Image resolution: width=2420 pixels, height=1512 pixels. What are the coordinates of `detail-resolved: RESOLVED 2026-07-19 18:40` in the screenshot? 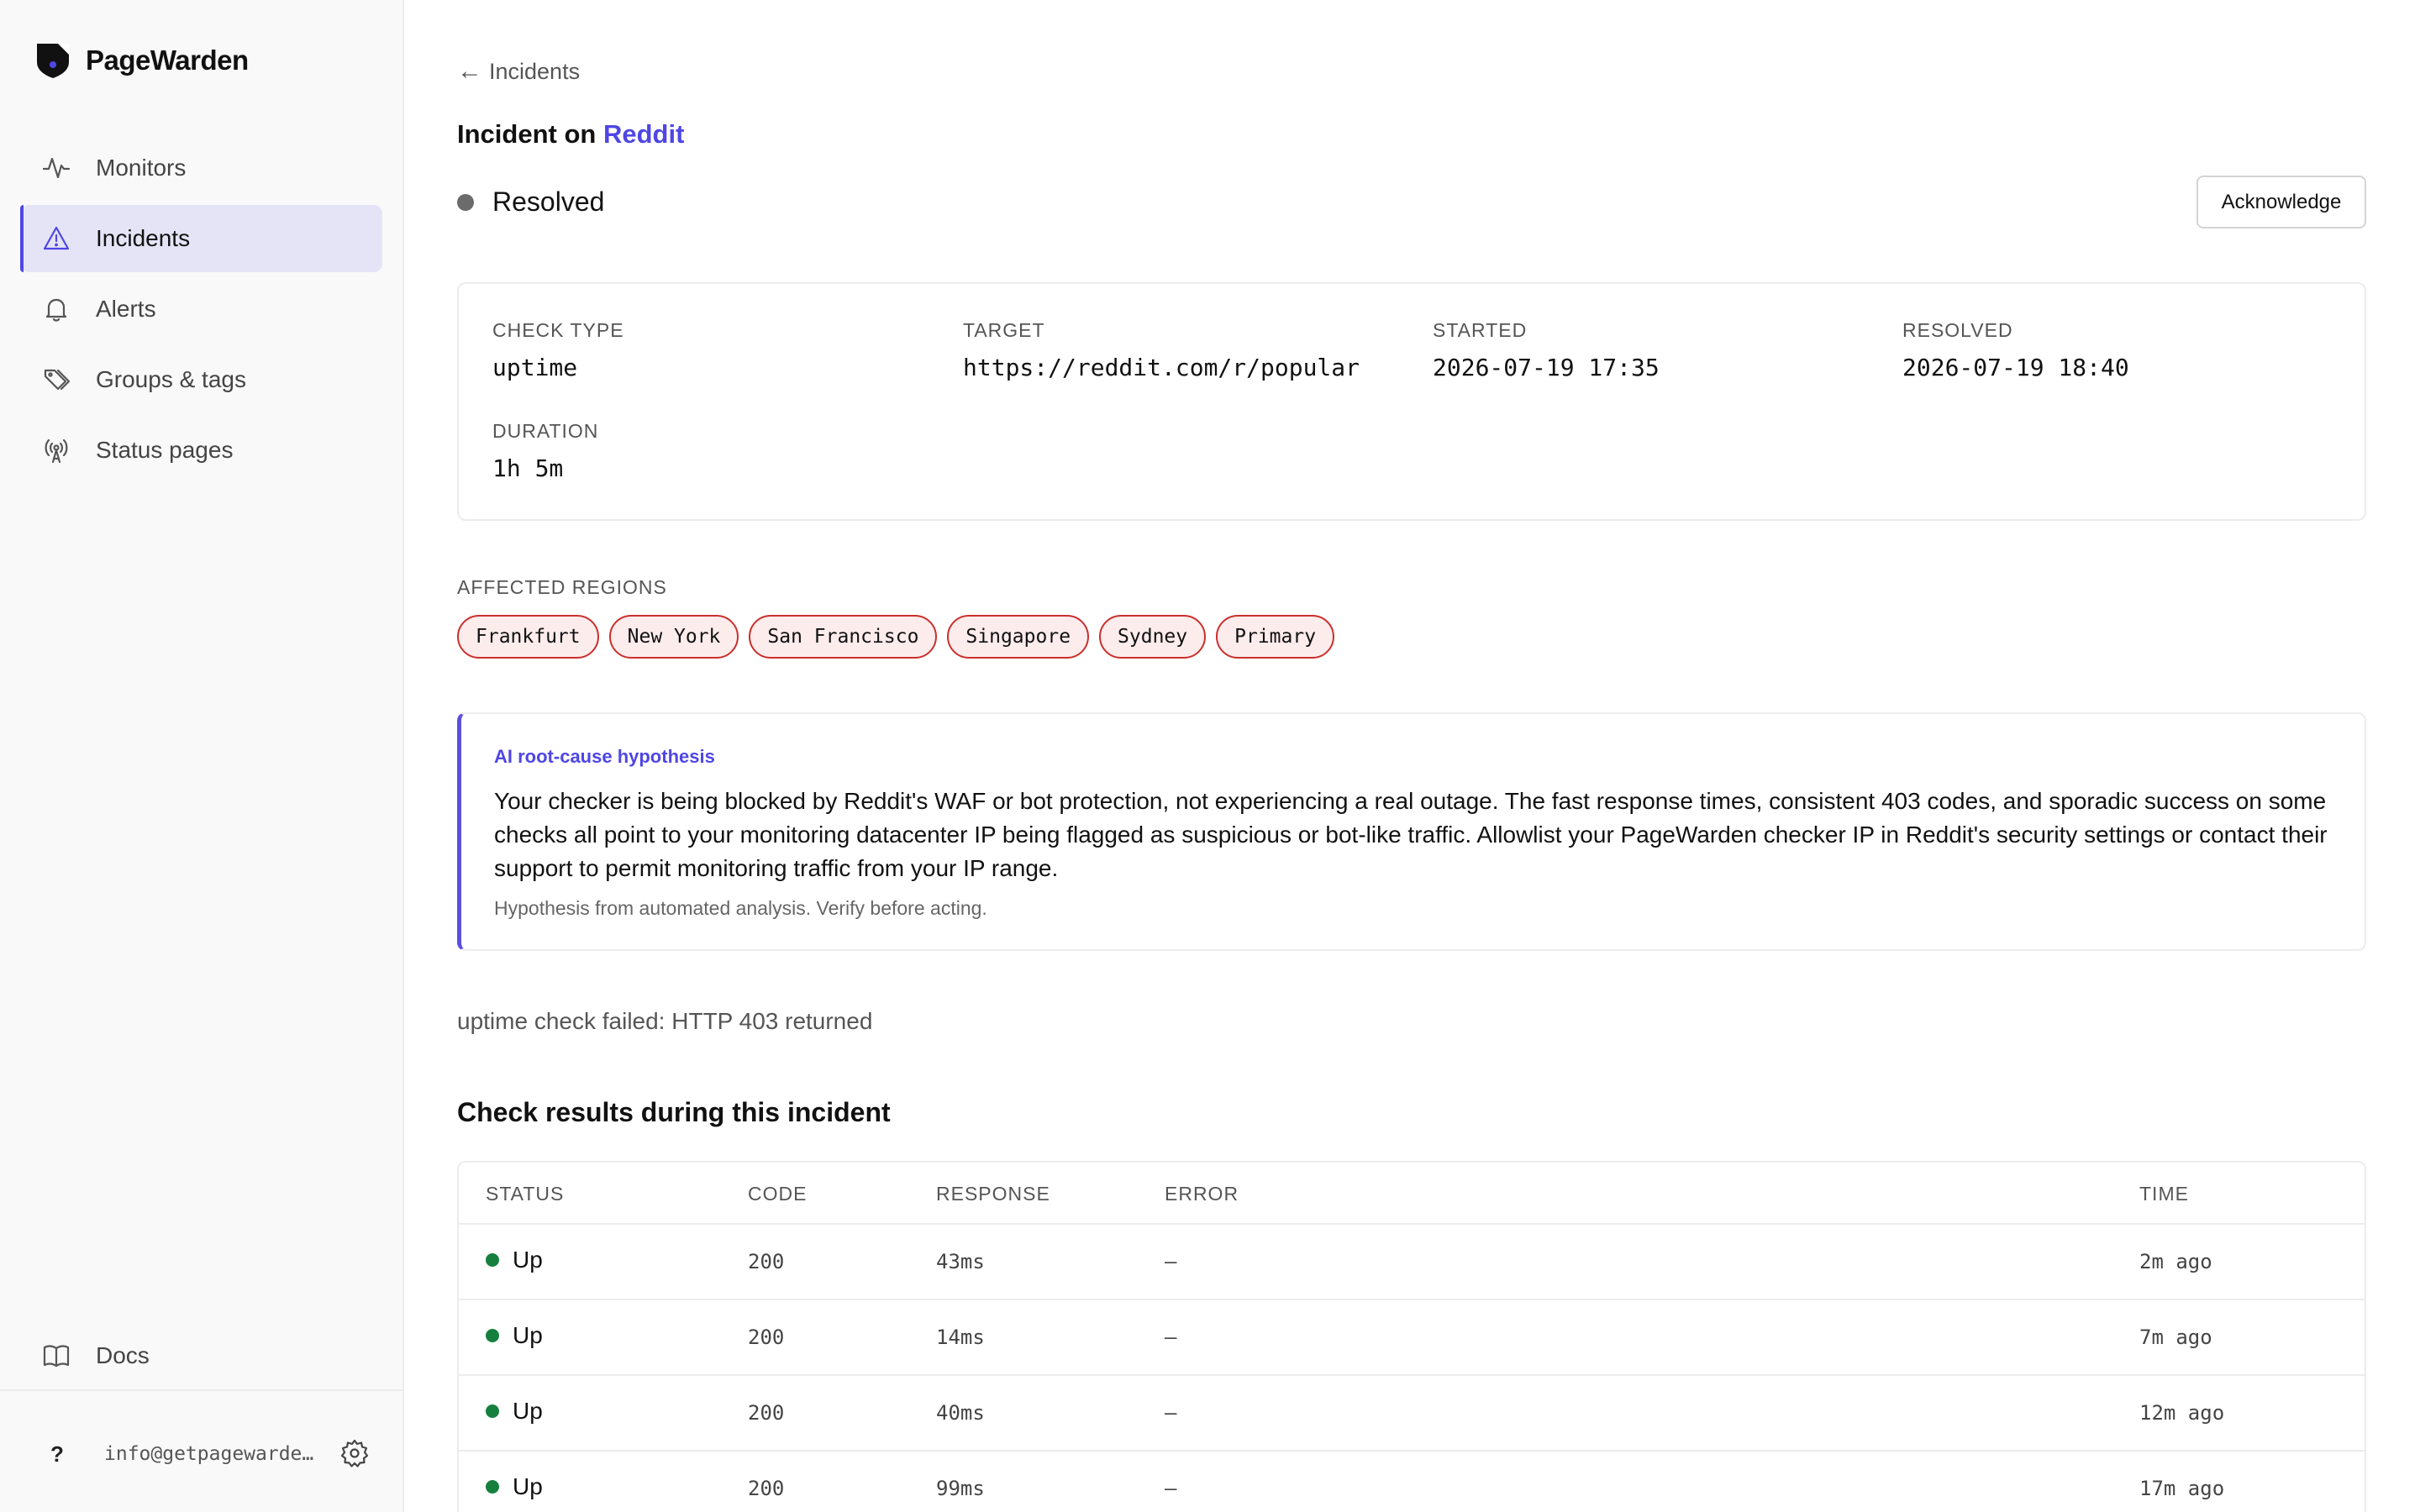 It's located at (2015, 350).